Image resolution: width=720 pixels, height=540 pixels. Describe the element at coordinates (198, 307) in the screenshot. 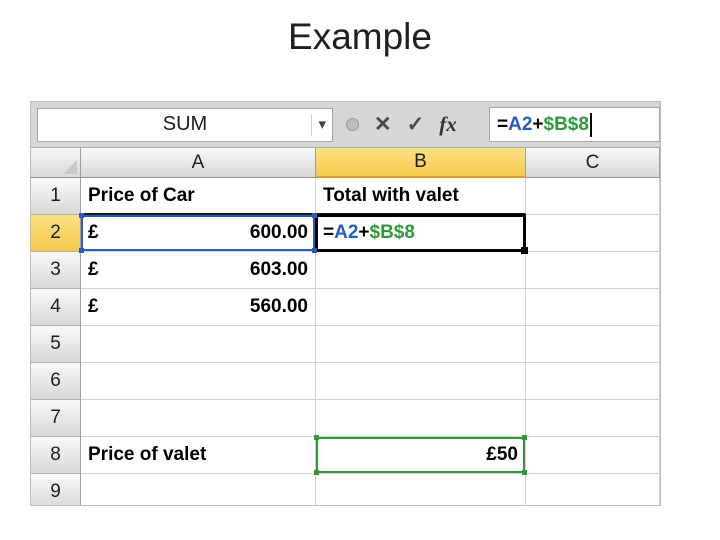

I see `cell-a4: £ 560.00` at that location.